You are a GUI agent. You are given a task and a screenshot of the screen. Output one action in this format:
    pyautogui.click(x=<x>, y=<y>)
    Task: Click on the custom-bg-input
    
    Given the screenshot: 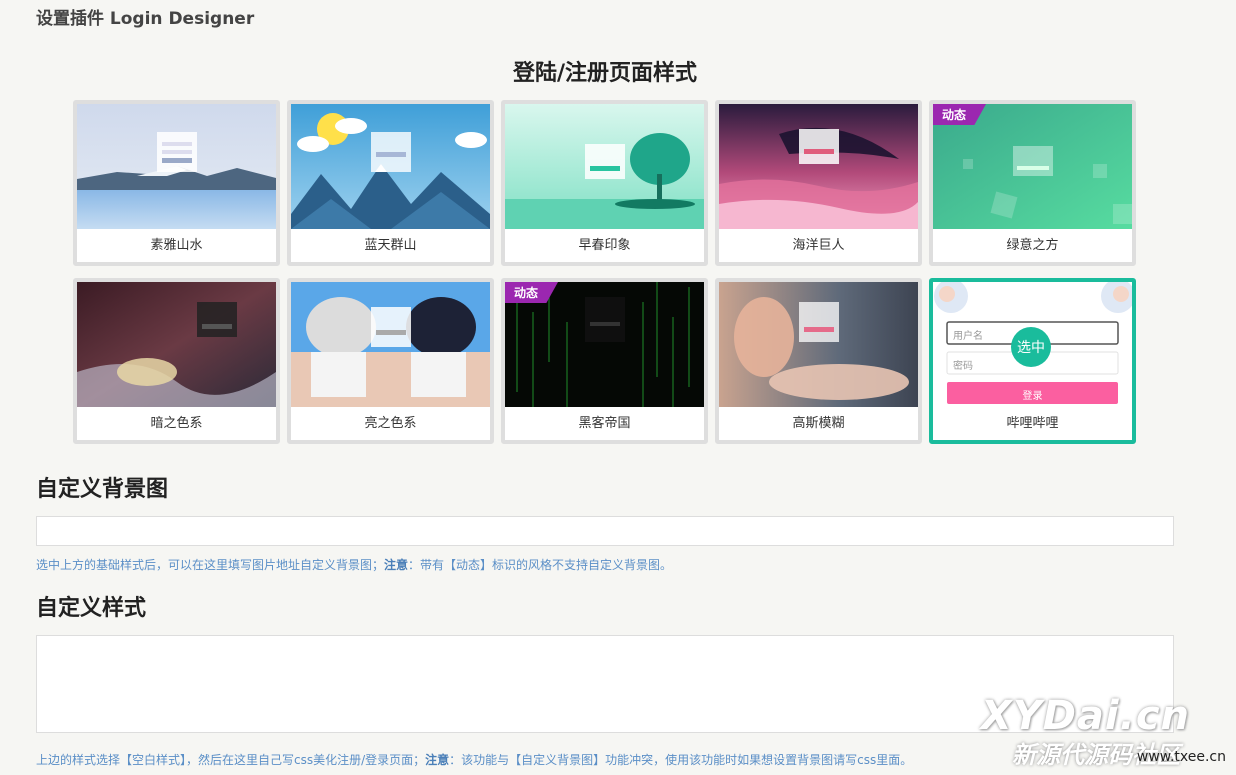 What is the action you would take?
    pyautogui.click(x=605, y=531)
    